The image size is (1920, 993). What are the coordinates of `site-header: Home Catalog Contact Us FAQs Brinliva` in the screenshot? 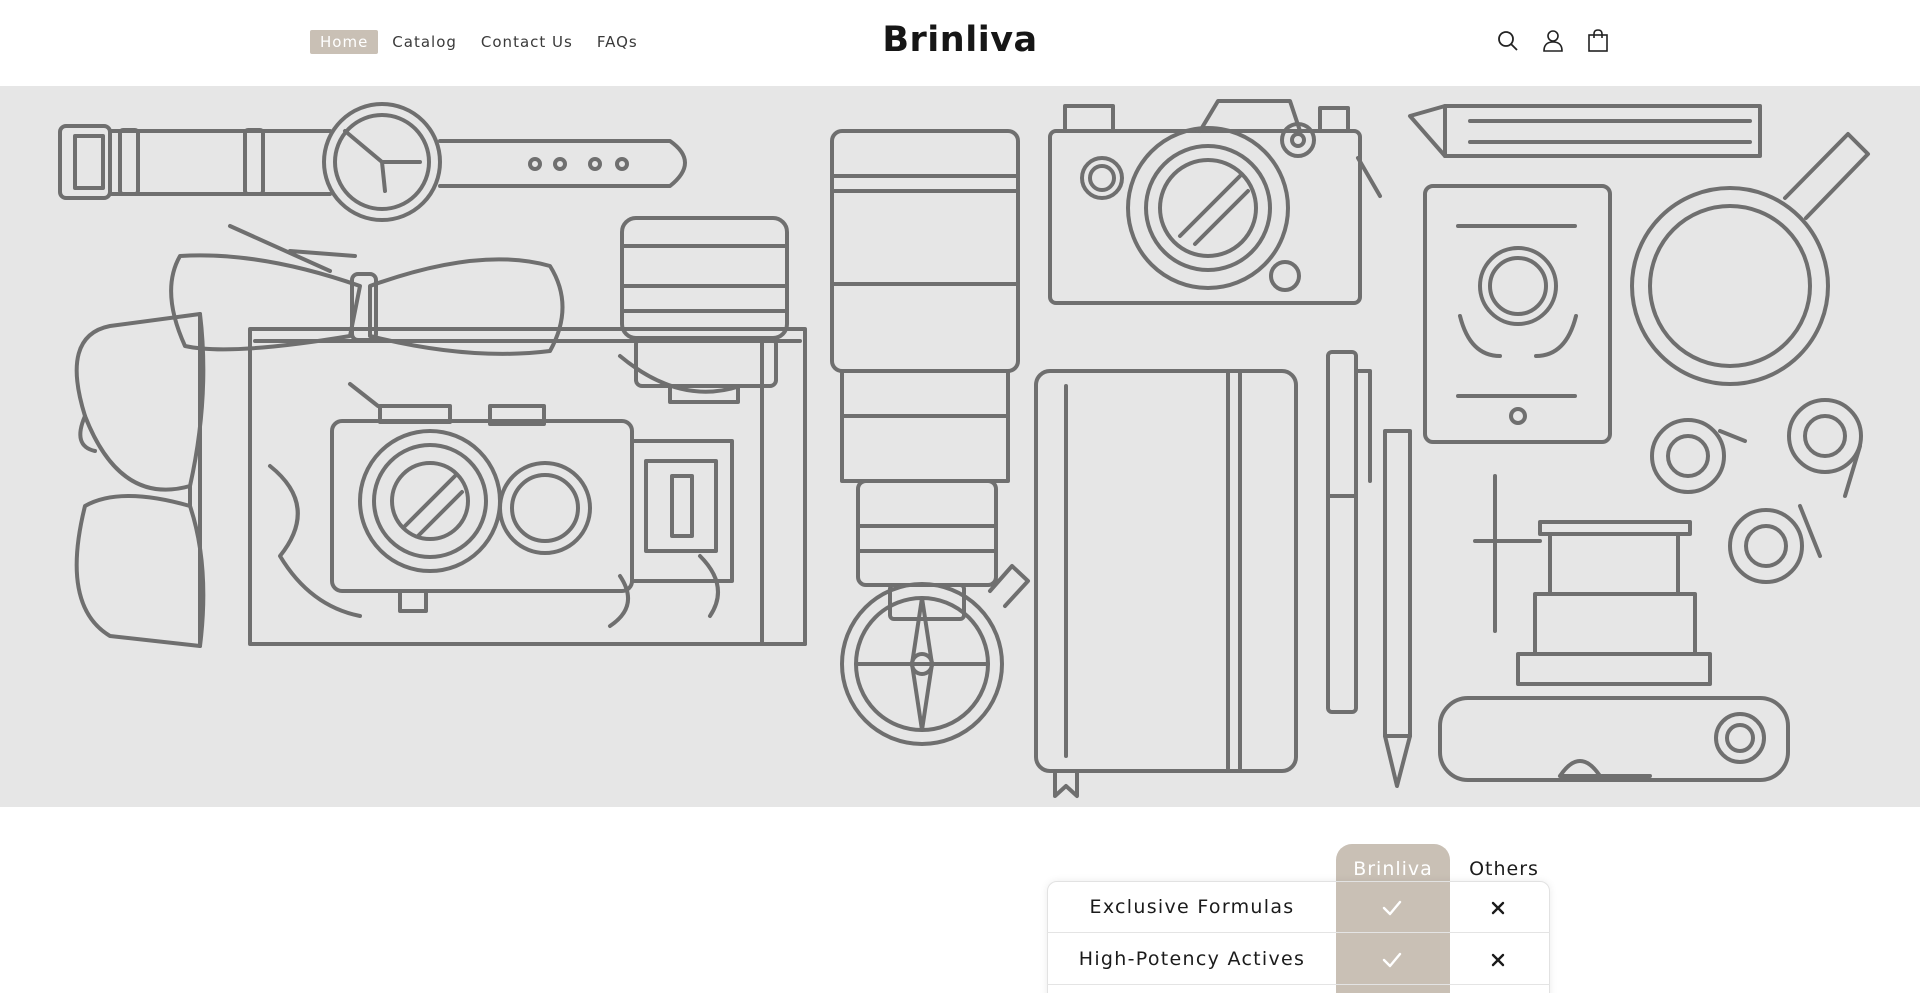 It's located at (960, 43).